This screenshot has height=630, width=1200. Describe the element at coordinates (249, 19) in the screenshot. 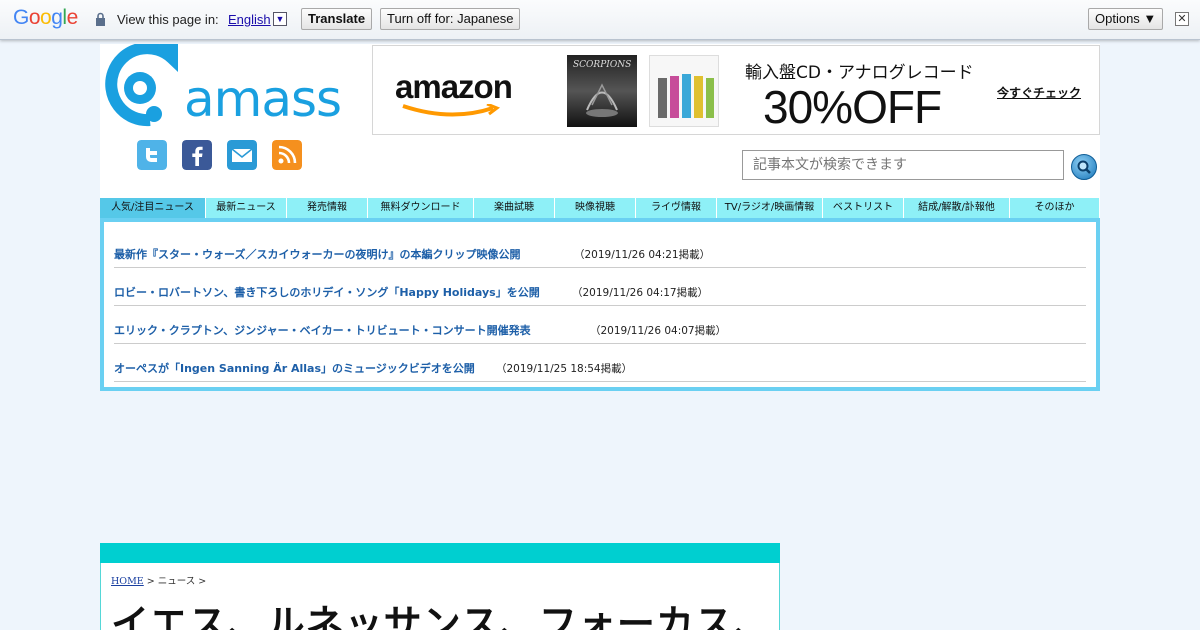

I see `language-select: English` at that location.